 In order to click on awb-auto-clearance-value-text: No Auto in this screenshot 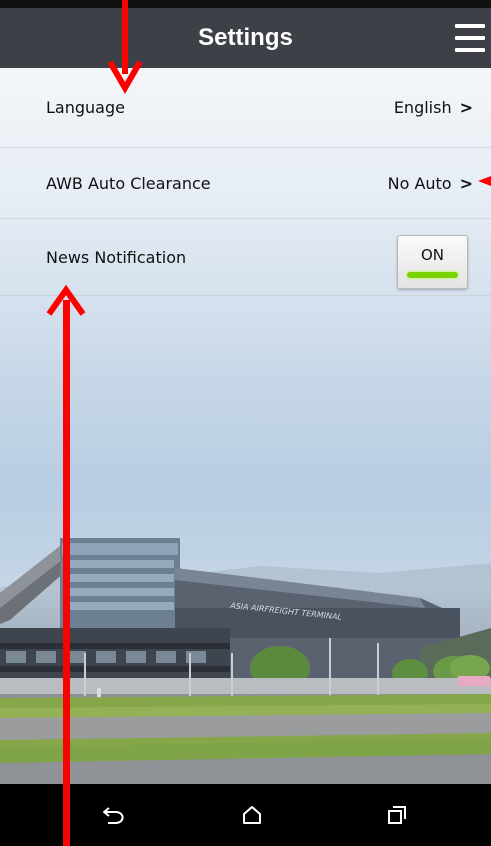, I will do `click(419, 183)`.